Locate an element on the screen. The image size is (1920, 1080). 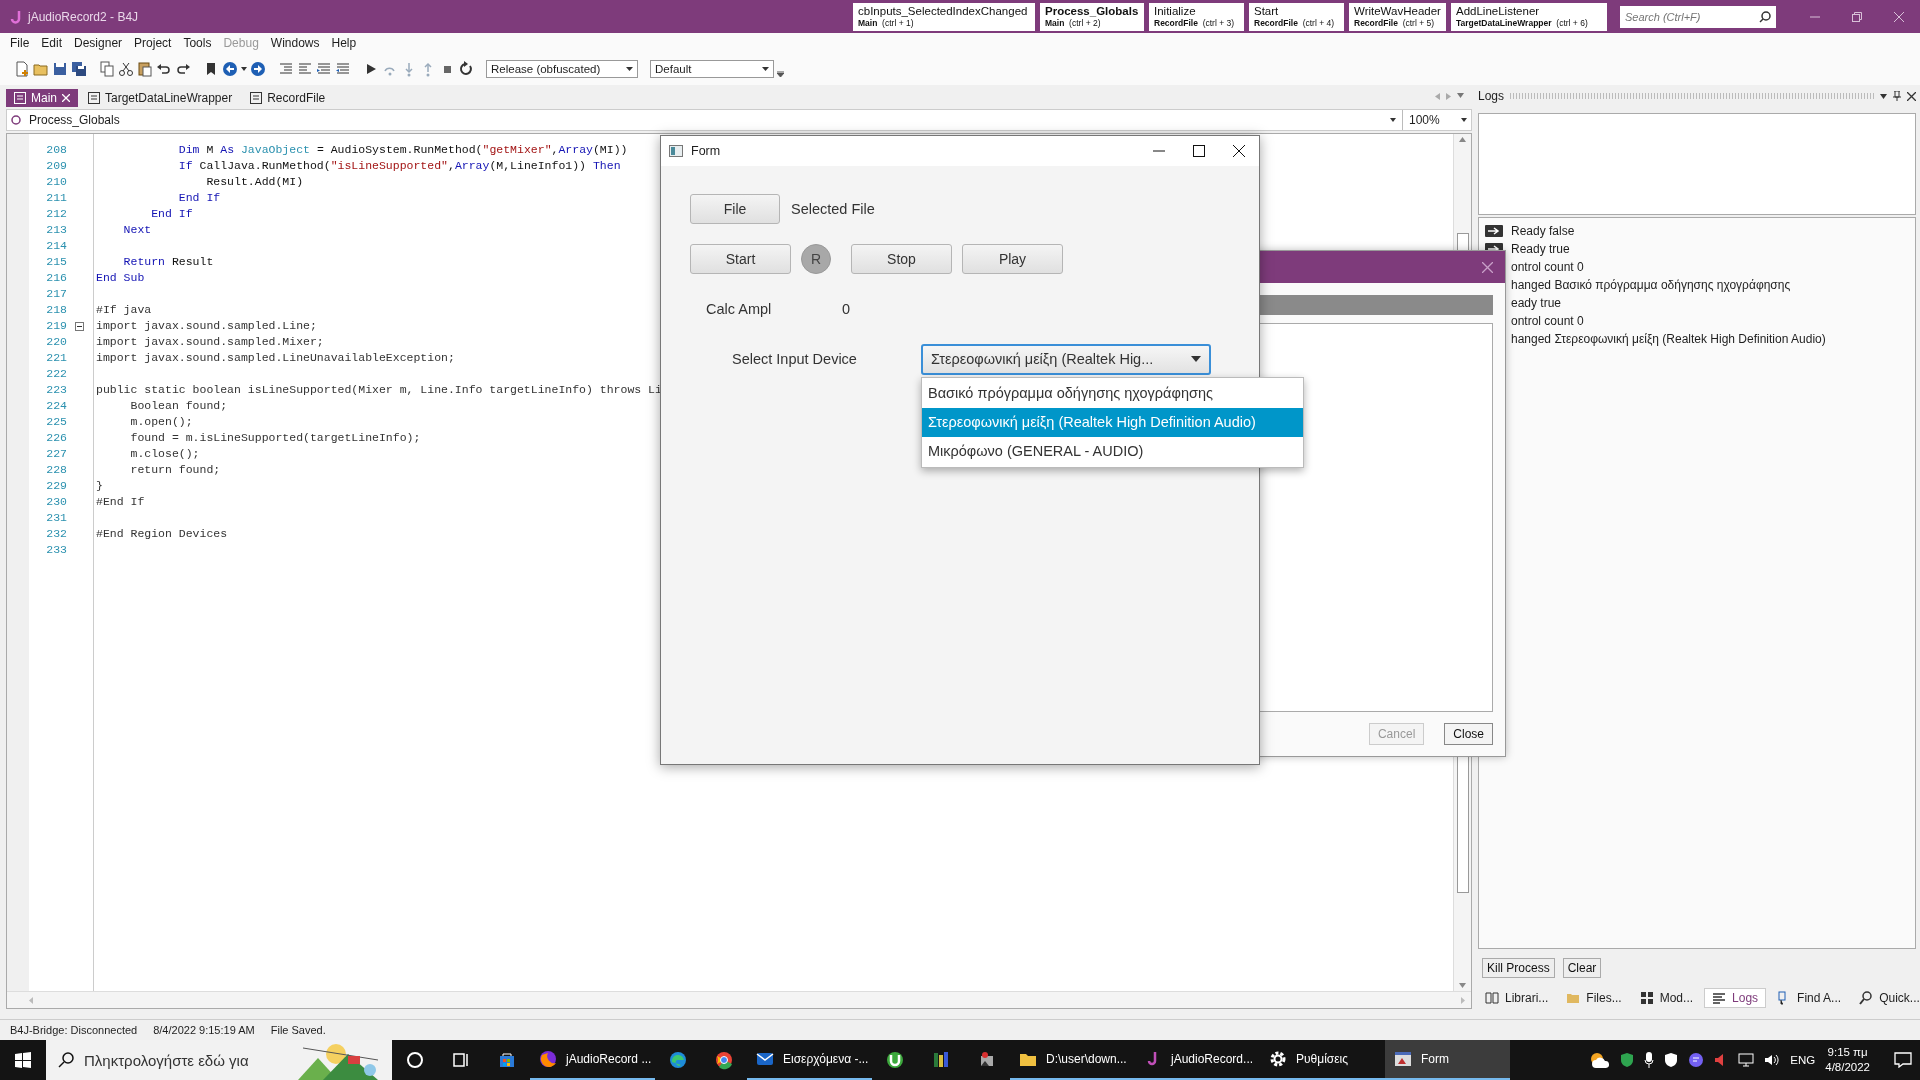
sub-tab: Initialize RecordFile (ctrl + 3) is located at coordinates (1196, 16).